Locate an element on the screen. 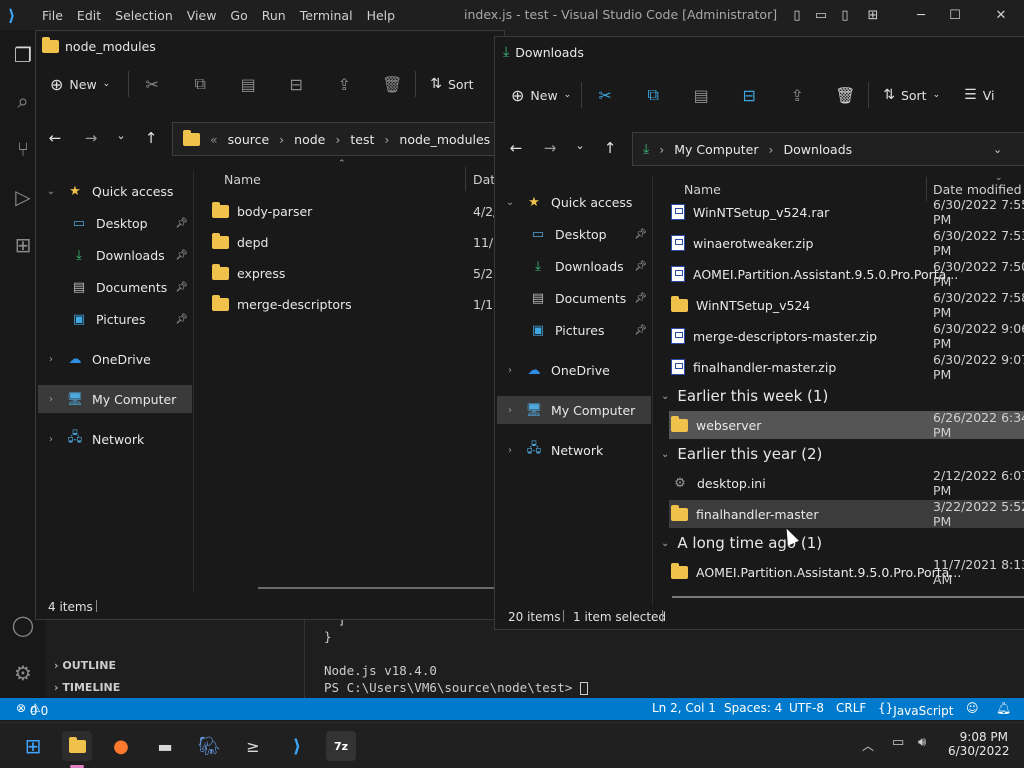 The image size is (1024, 768). column-header-date-modified: Date modified is located at coordinates (977, 189).